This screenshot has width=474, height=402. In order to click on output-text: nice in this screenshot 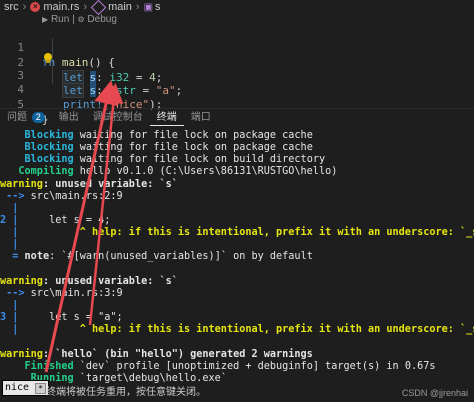, I will do `click(17, 387)`.